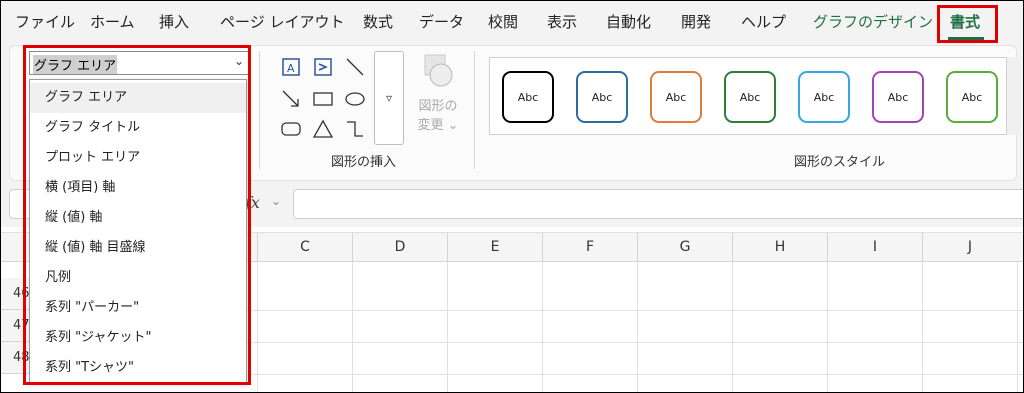  What do you see at coordinates (304, 247) in the screenshot?
I see `column-header: C` at bounding box center [304, 247].